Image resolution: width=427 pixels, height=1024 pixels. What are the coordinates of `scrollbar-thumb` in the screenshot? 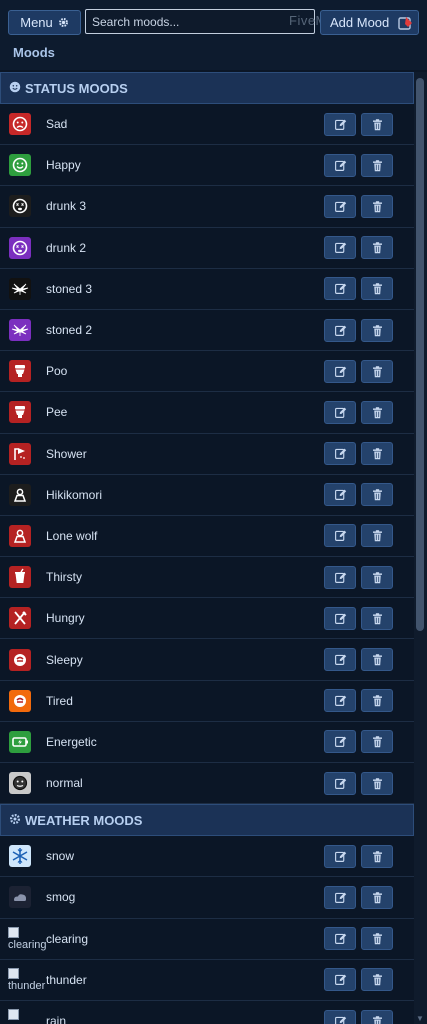 It's located at (420, 354).